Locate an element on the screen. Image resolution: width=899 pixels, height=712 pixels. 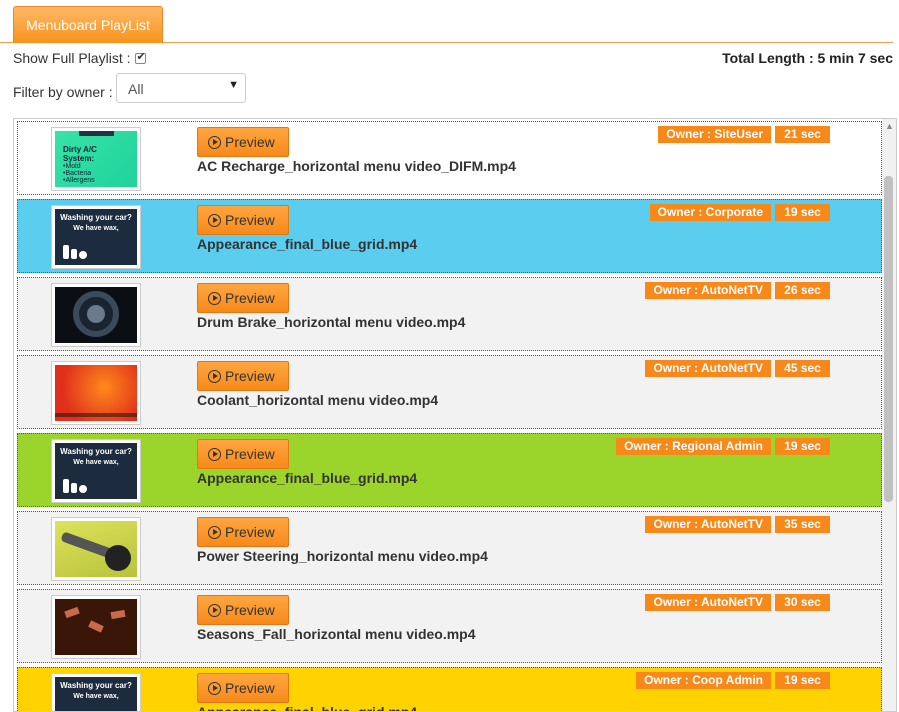
thumb-line: •Bacteria is located at coordinates (77, 173).